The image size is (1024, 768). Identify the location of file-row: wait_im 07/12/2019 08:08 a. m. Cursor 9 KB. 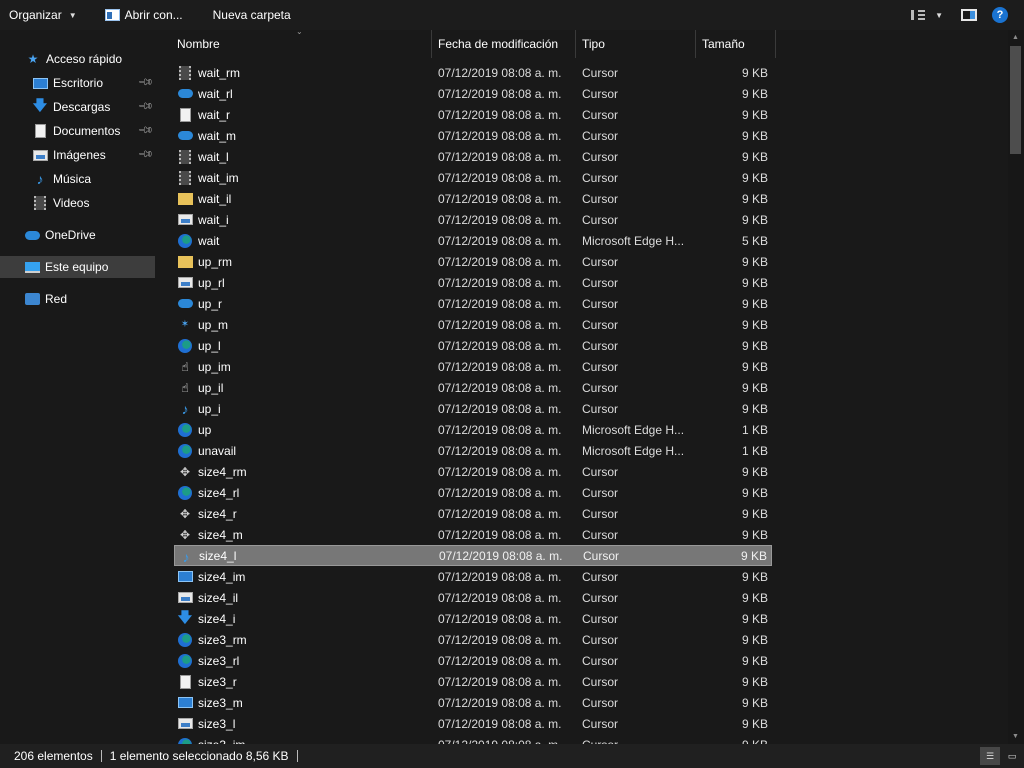
(473, 177).